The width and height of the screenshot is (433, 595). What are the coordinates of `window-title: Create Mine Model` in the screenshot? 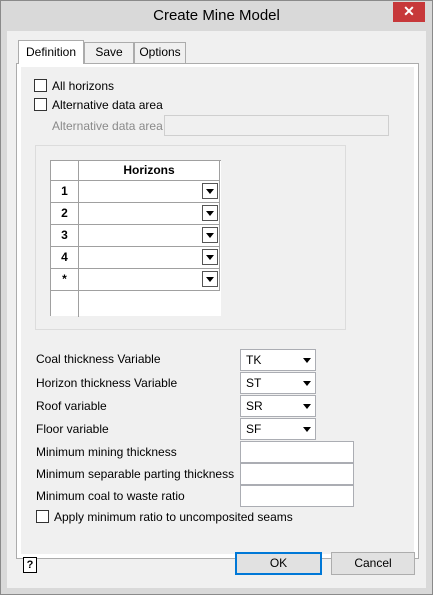 It's located at (216, 15).